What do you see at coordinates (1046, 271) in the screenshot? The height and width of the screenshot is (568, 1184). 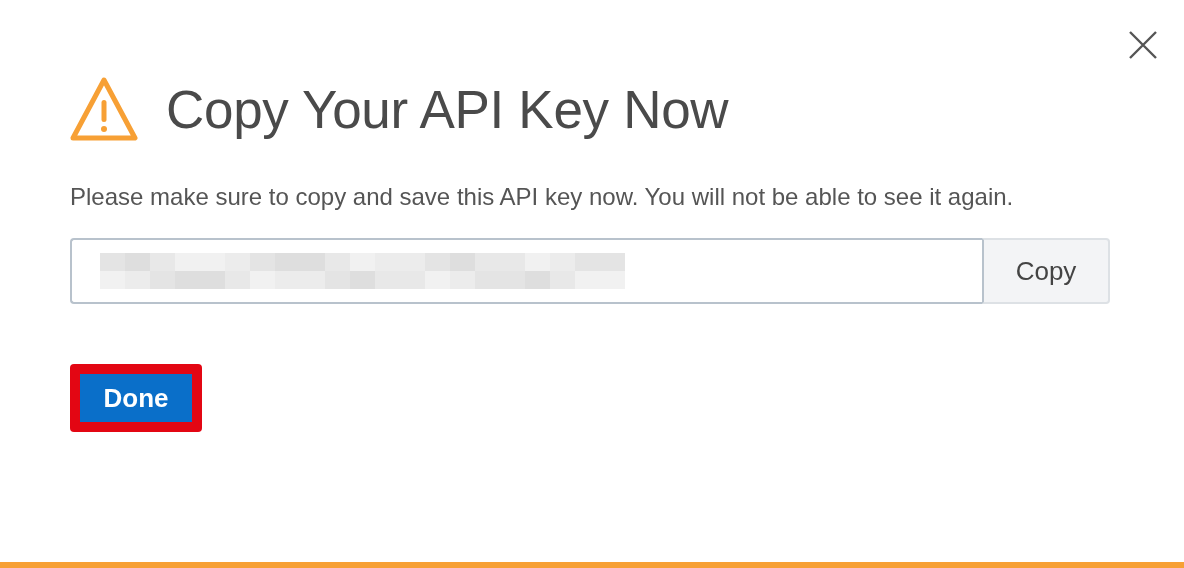 I see `copy-button: Copy` at bounding box center [1046, 271].